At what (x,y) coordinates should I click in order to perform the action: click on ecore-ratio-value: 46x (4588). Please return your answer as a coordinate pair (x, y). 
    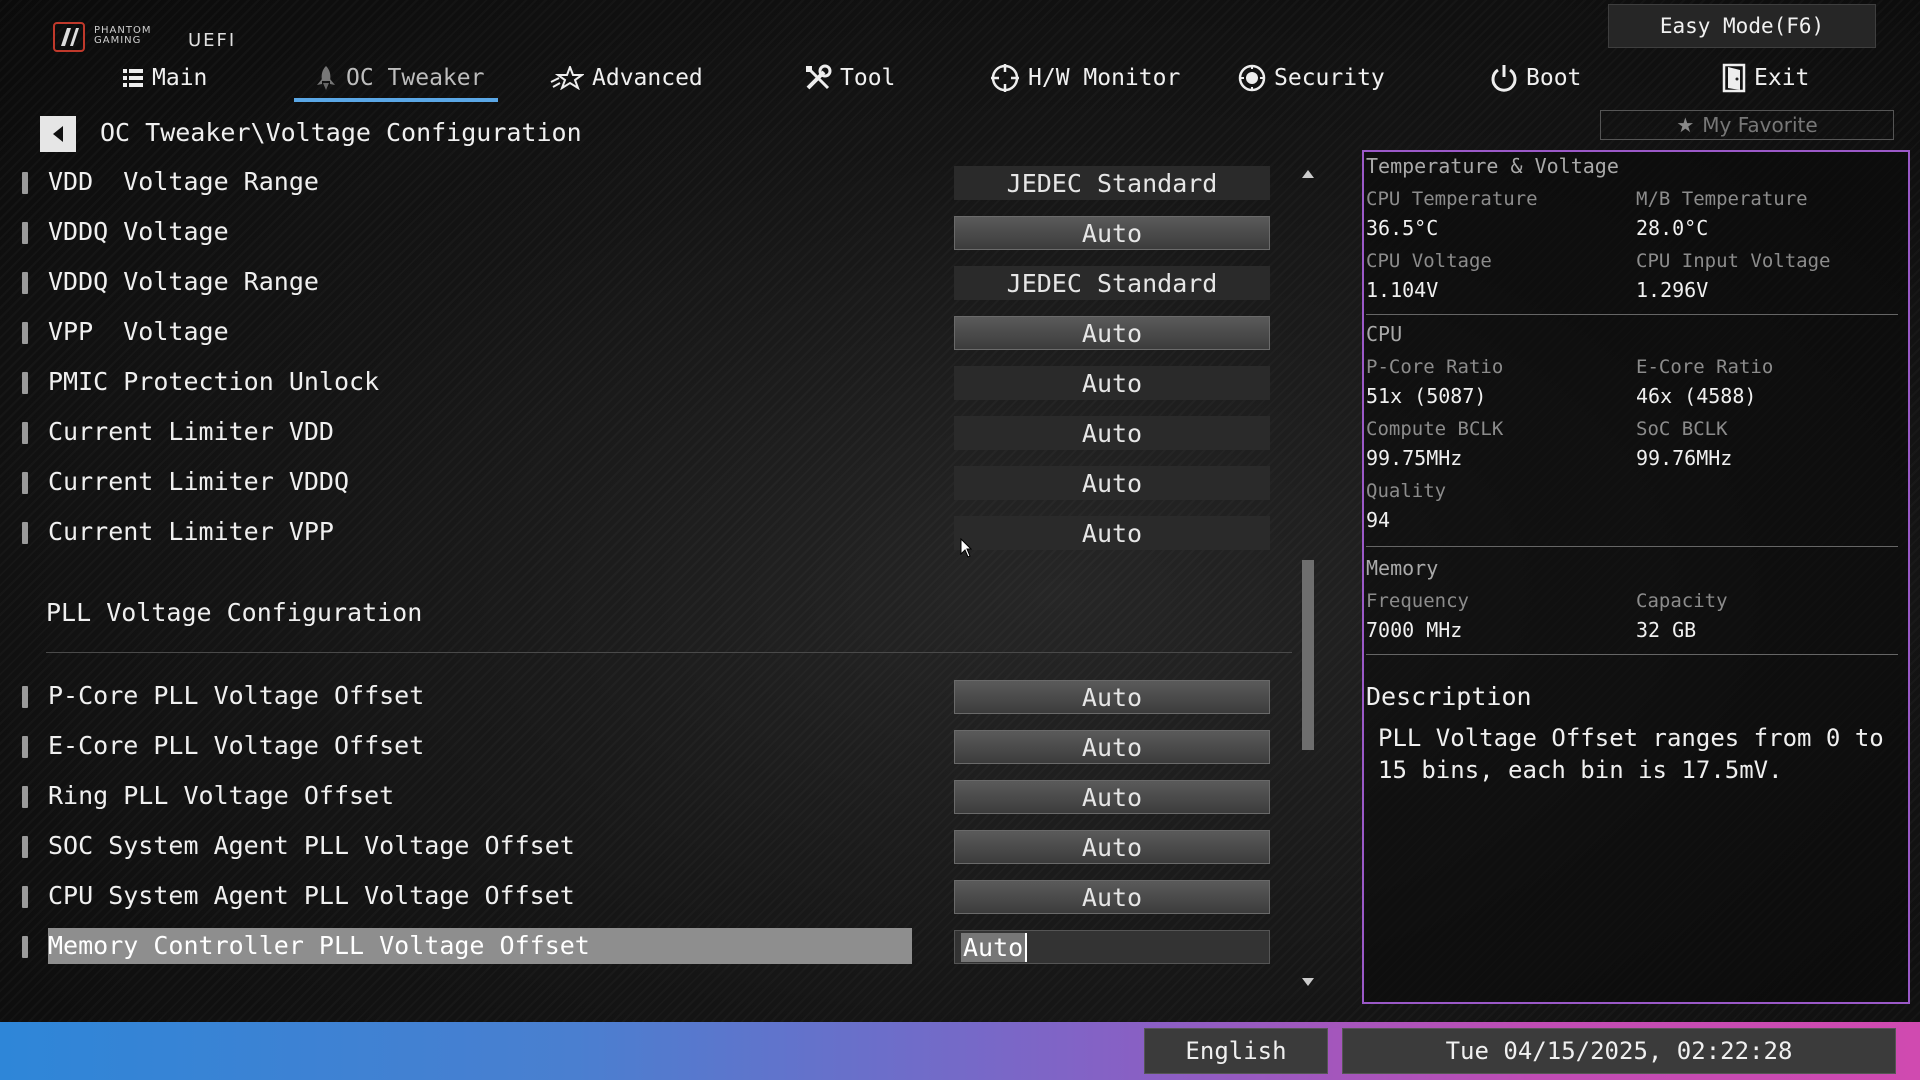
    Looking at the image, I should click on (1696, 396).